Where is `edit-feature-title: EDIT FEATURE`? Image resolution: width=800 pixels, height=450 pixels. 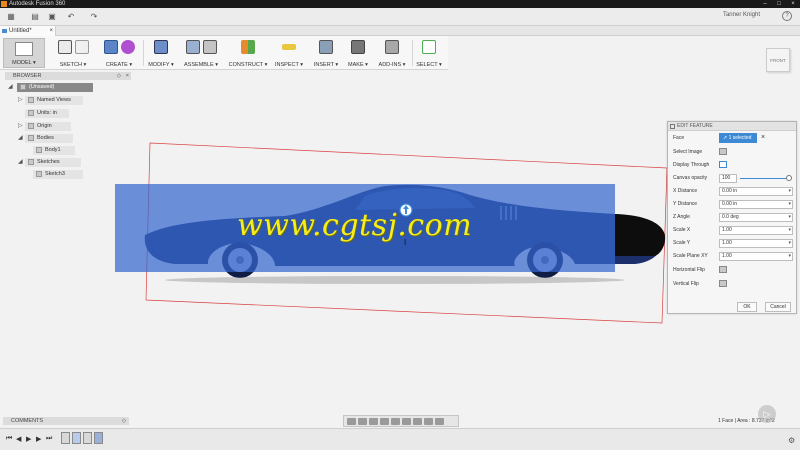
edit-feature-title: EDIT FEATURE is located at coordinates (695, 126).